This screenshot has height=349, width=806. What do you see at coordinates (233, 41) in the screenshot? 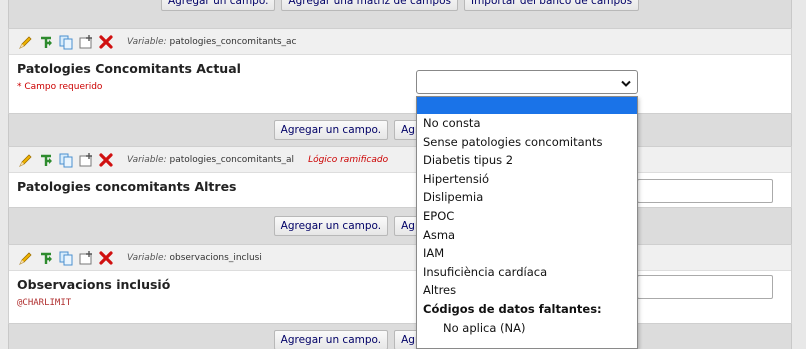
I see `variable-value: patologies_concomitants_ac` at bounding box center [233, 41].